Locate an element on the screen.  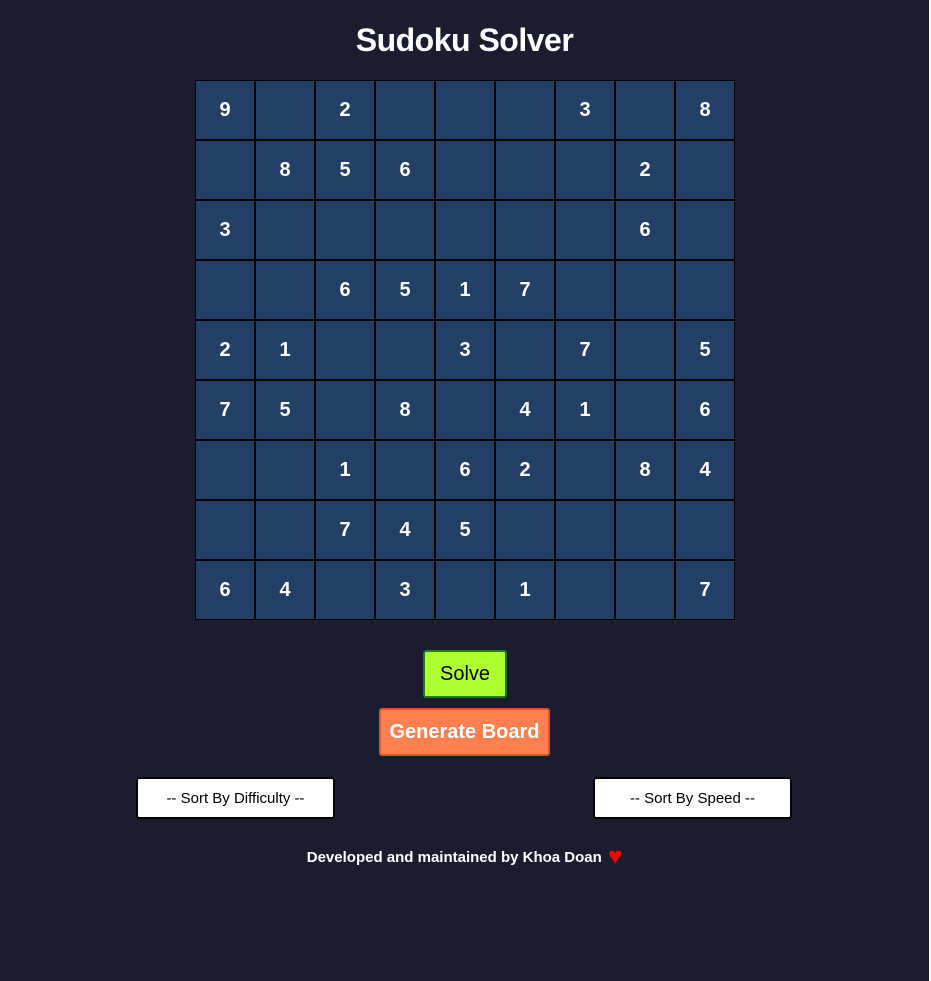
sudoku-cell-r1-c9: 8 is located at coordinates (705, 110).